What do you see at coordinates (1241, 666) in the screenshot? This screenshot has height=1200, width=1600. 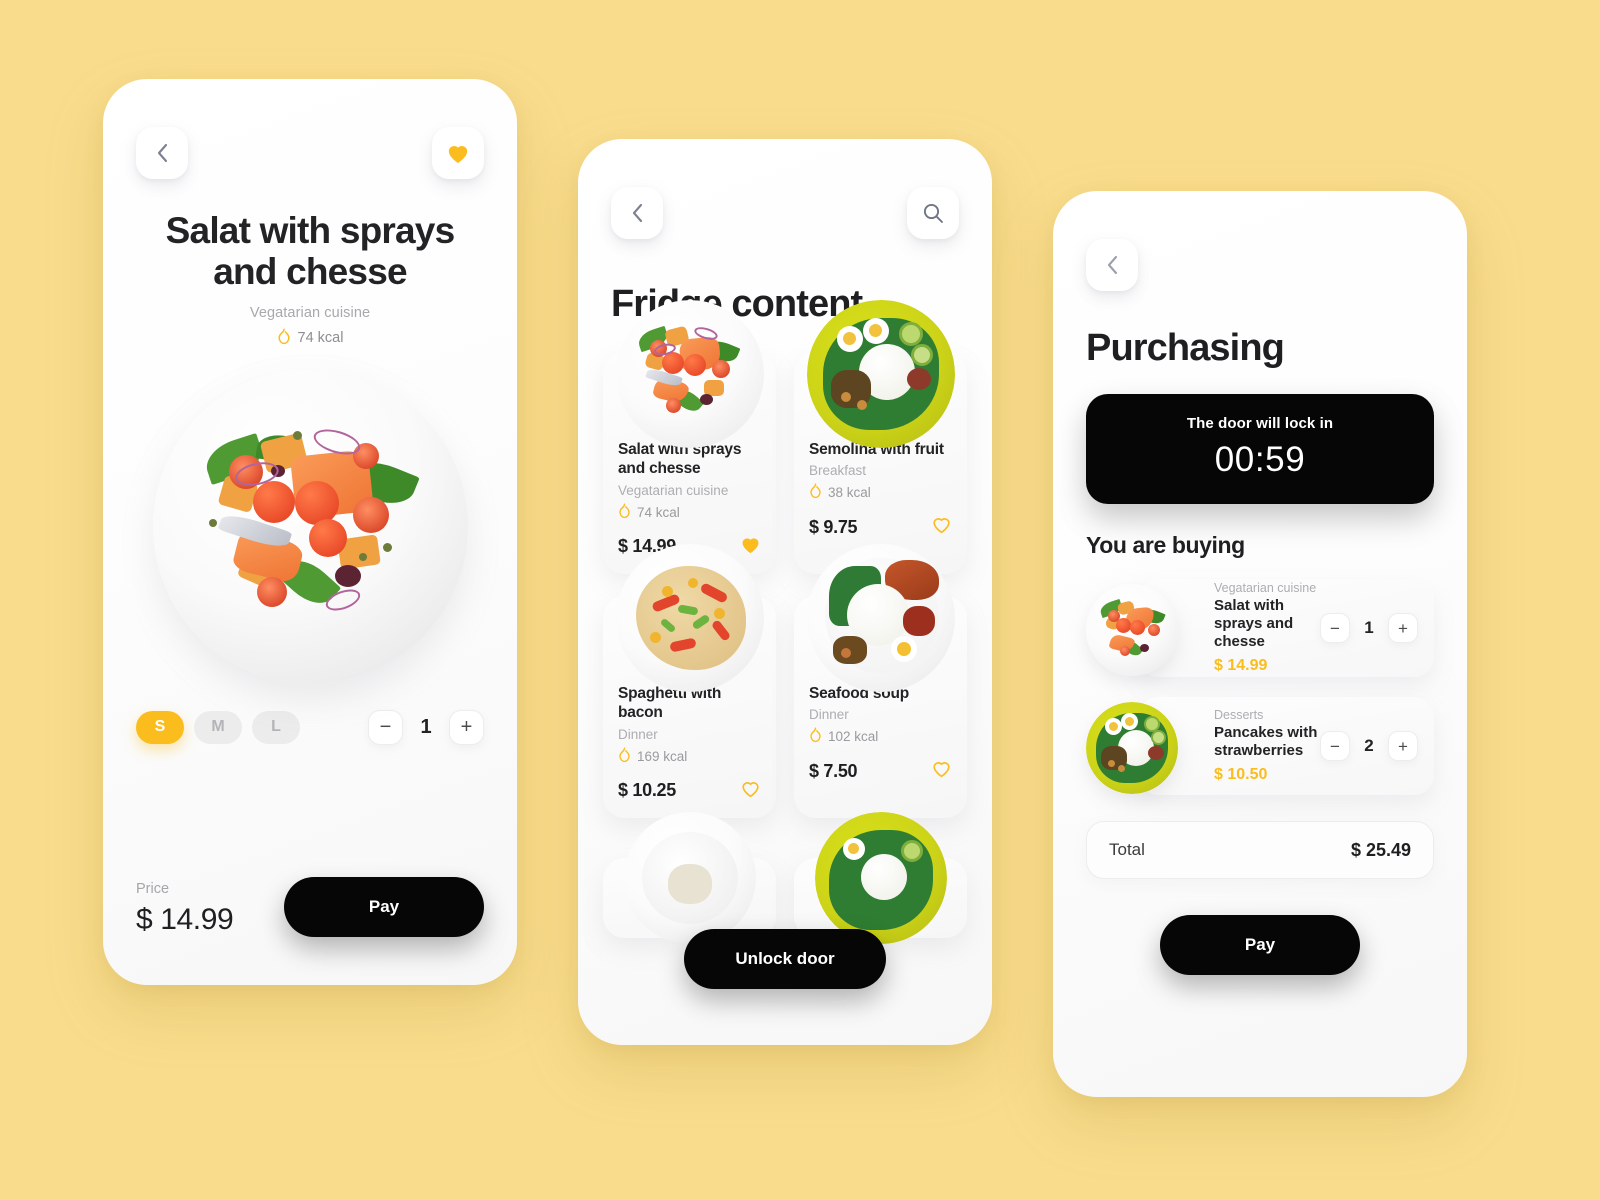 I see `cart-item-price: $ 14.99` at bounding box center [1241, 666].